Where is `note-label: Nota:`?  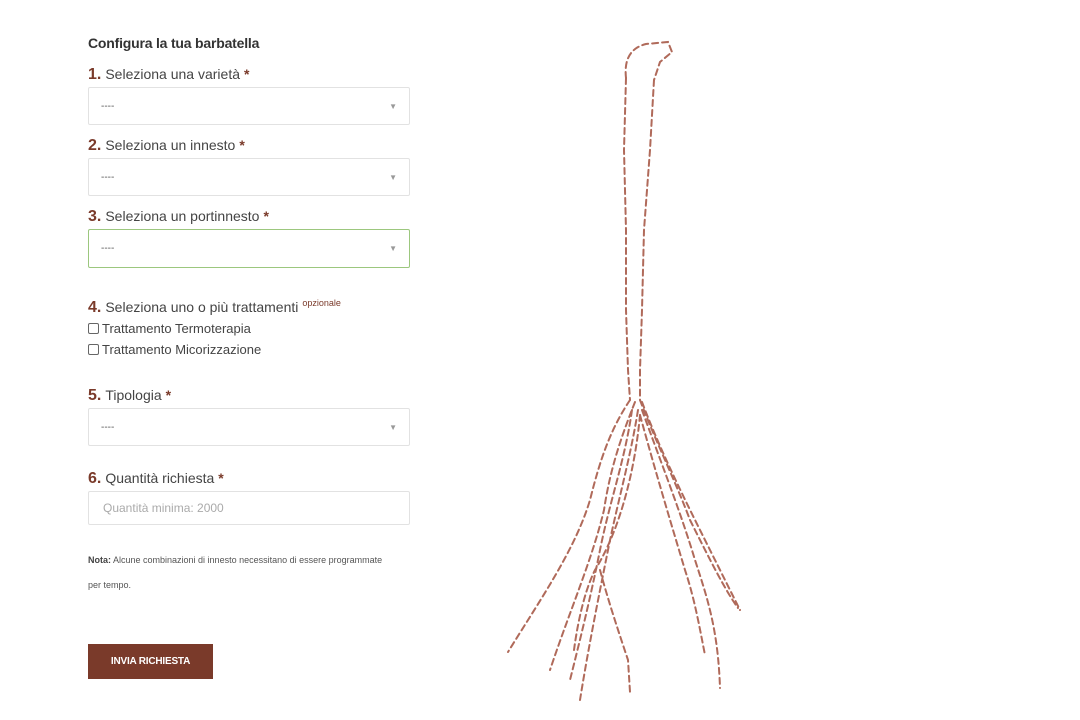
note-label: Nota: is located at coordinates (99, 560).